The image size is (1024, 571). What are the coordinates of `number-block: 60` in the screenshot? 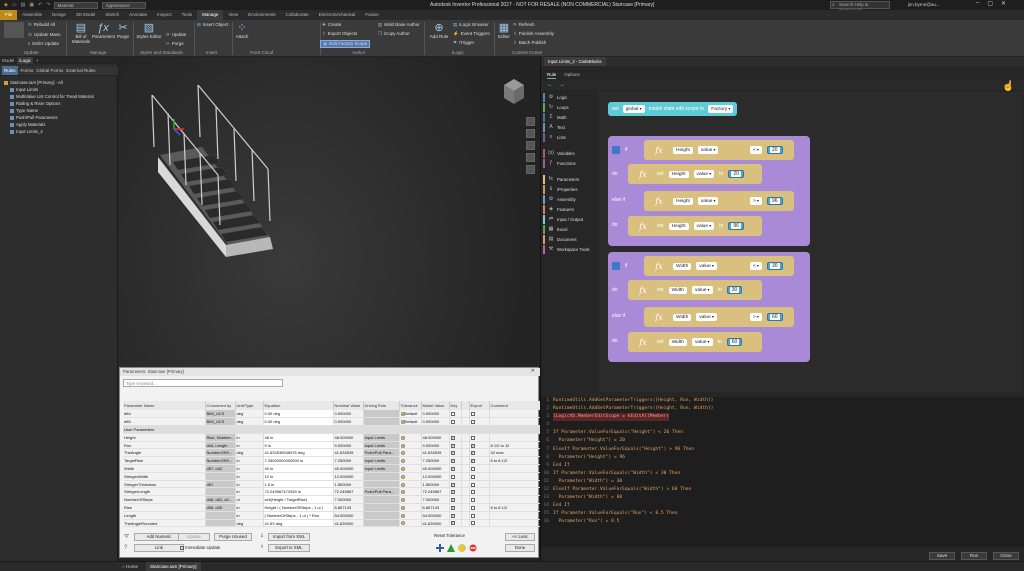 It's located at (774, 317).